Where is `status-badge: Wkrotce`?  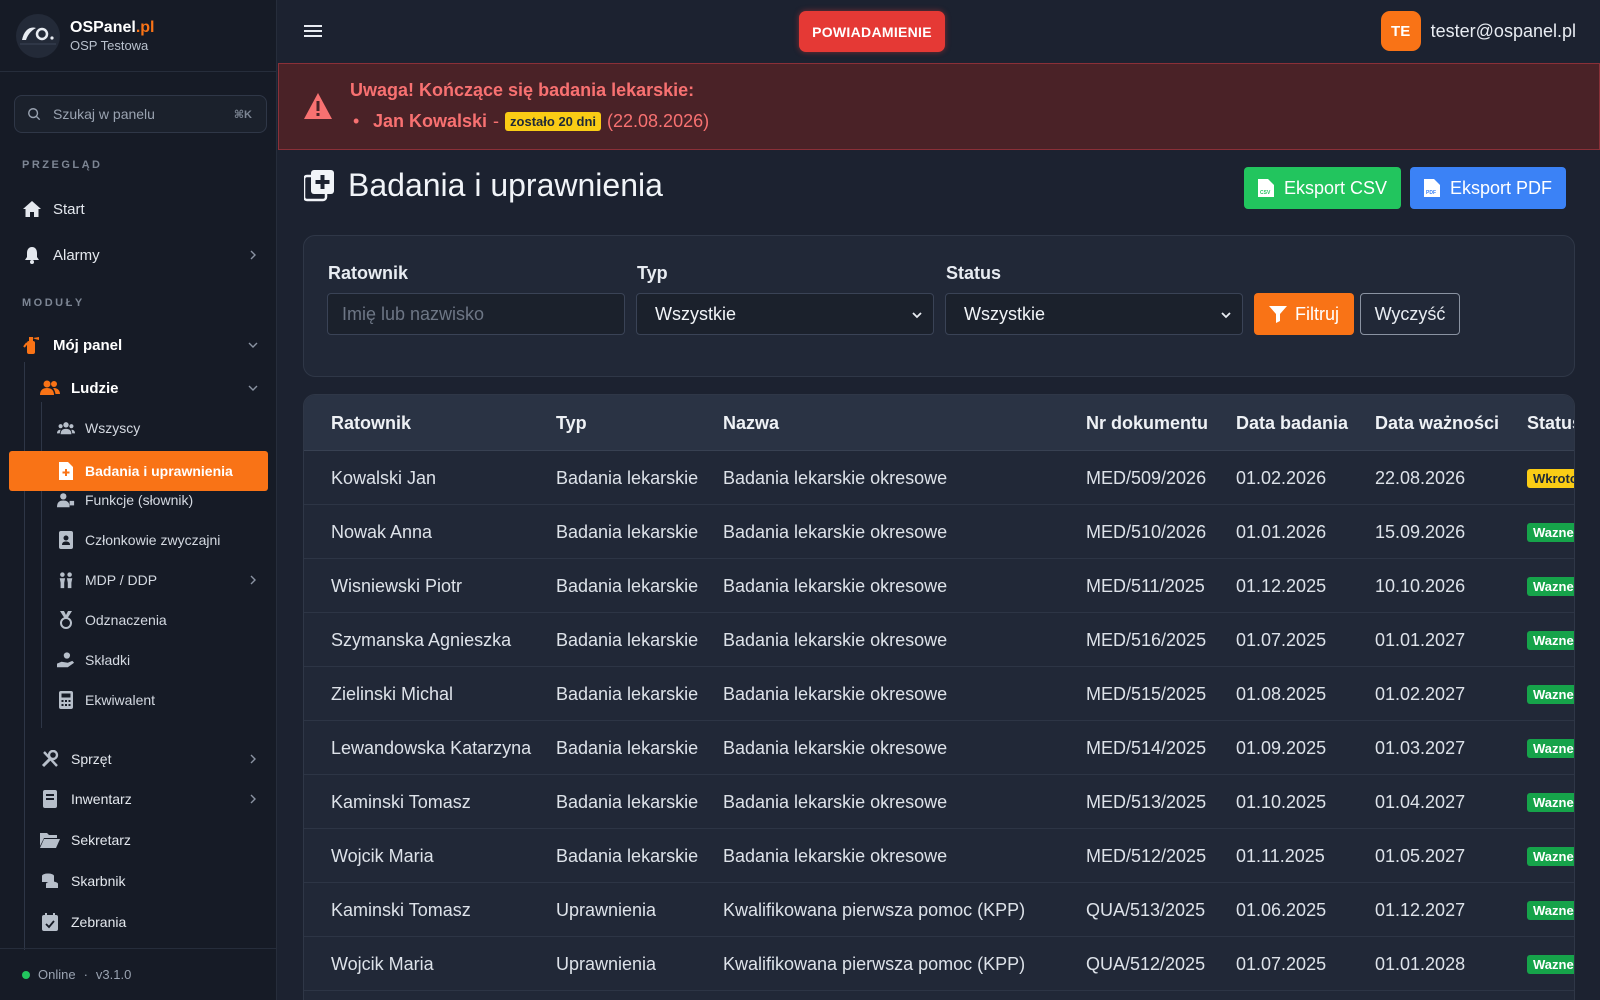
status-badge: Wkrotce is located at coordinates (1550, 478).